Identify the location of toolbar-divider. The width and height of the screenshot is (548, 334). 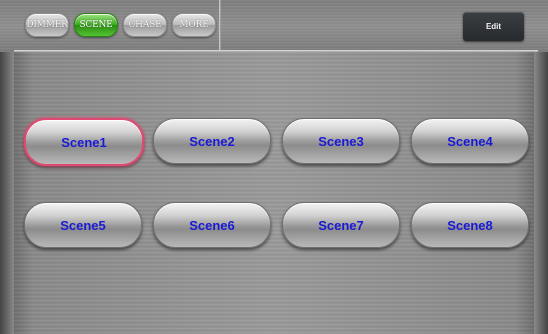
(220, 25).